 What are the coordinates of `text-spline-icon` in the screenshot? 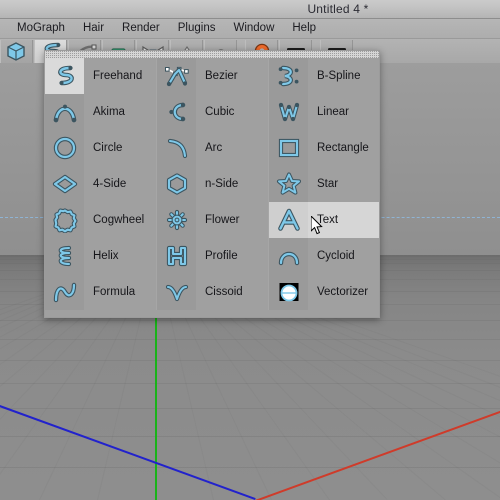 It's located at (288, 220).